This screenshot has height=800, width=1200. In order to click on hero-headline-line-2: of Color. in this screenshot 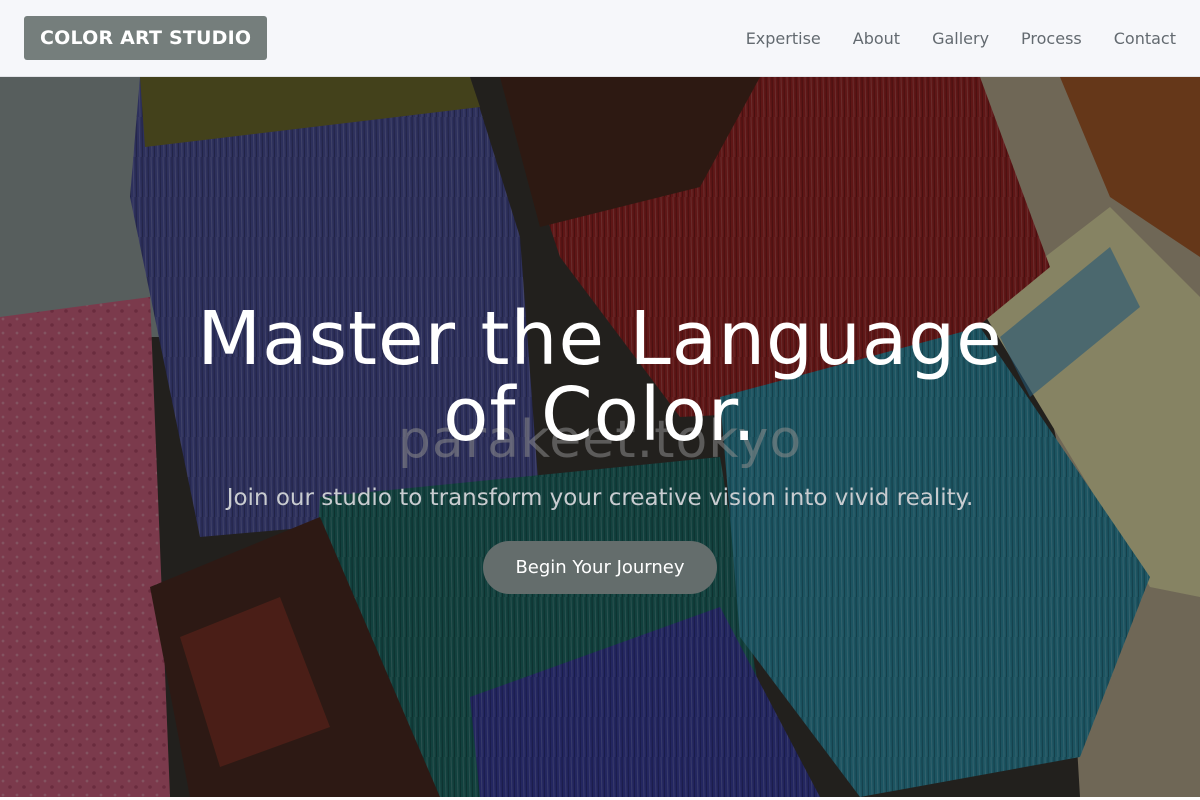, I will do `click(600, 415)`.